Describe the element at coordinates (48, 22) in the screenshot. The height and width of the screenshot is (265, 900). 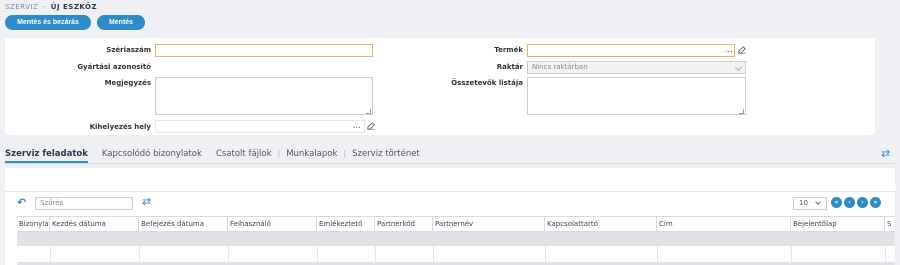
I see `save-and-close-button: Mentés és bezárás` at that location.